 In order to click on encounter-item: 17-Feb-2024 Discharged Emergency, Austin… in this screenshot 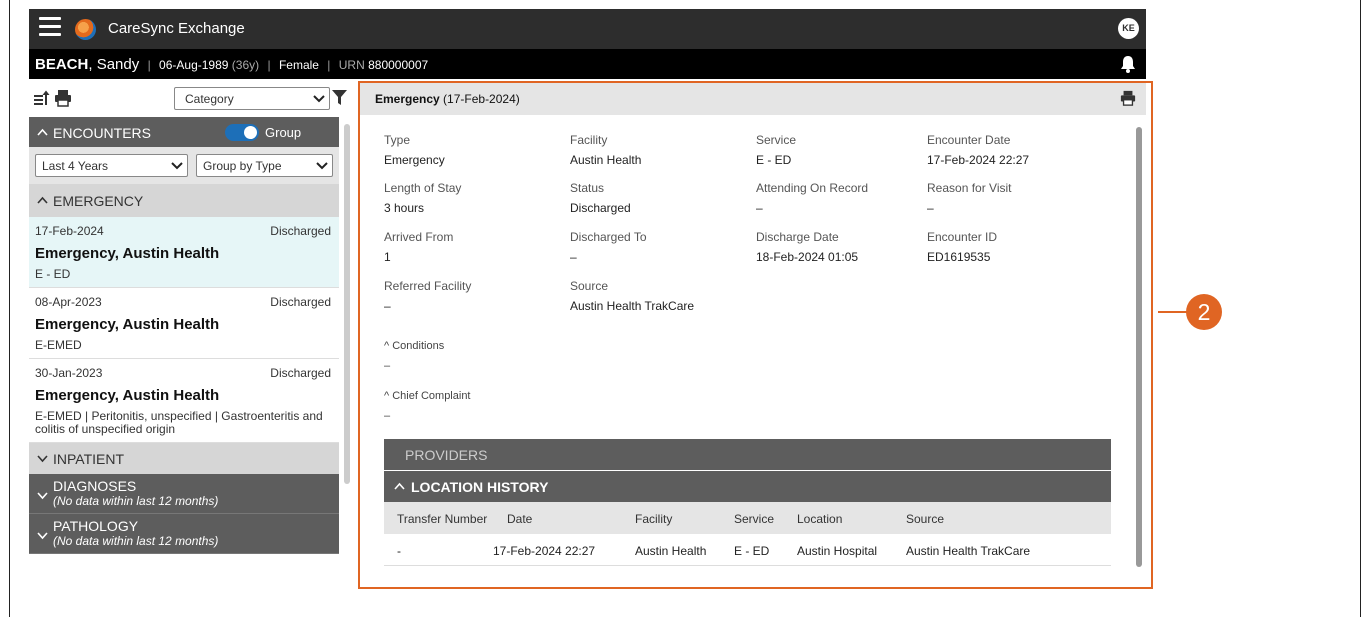, I will do `click(184, 252)`.